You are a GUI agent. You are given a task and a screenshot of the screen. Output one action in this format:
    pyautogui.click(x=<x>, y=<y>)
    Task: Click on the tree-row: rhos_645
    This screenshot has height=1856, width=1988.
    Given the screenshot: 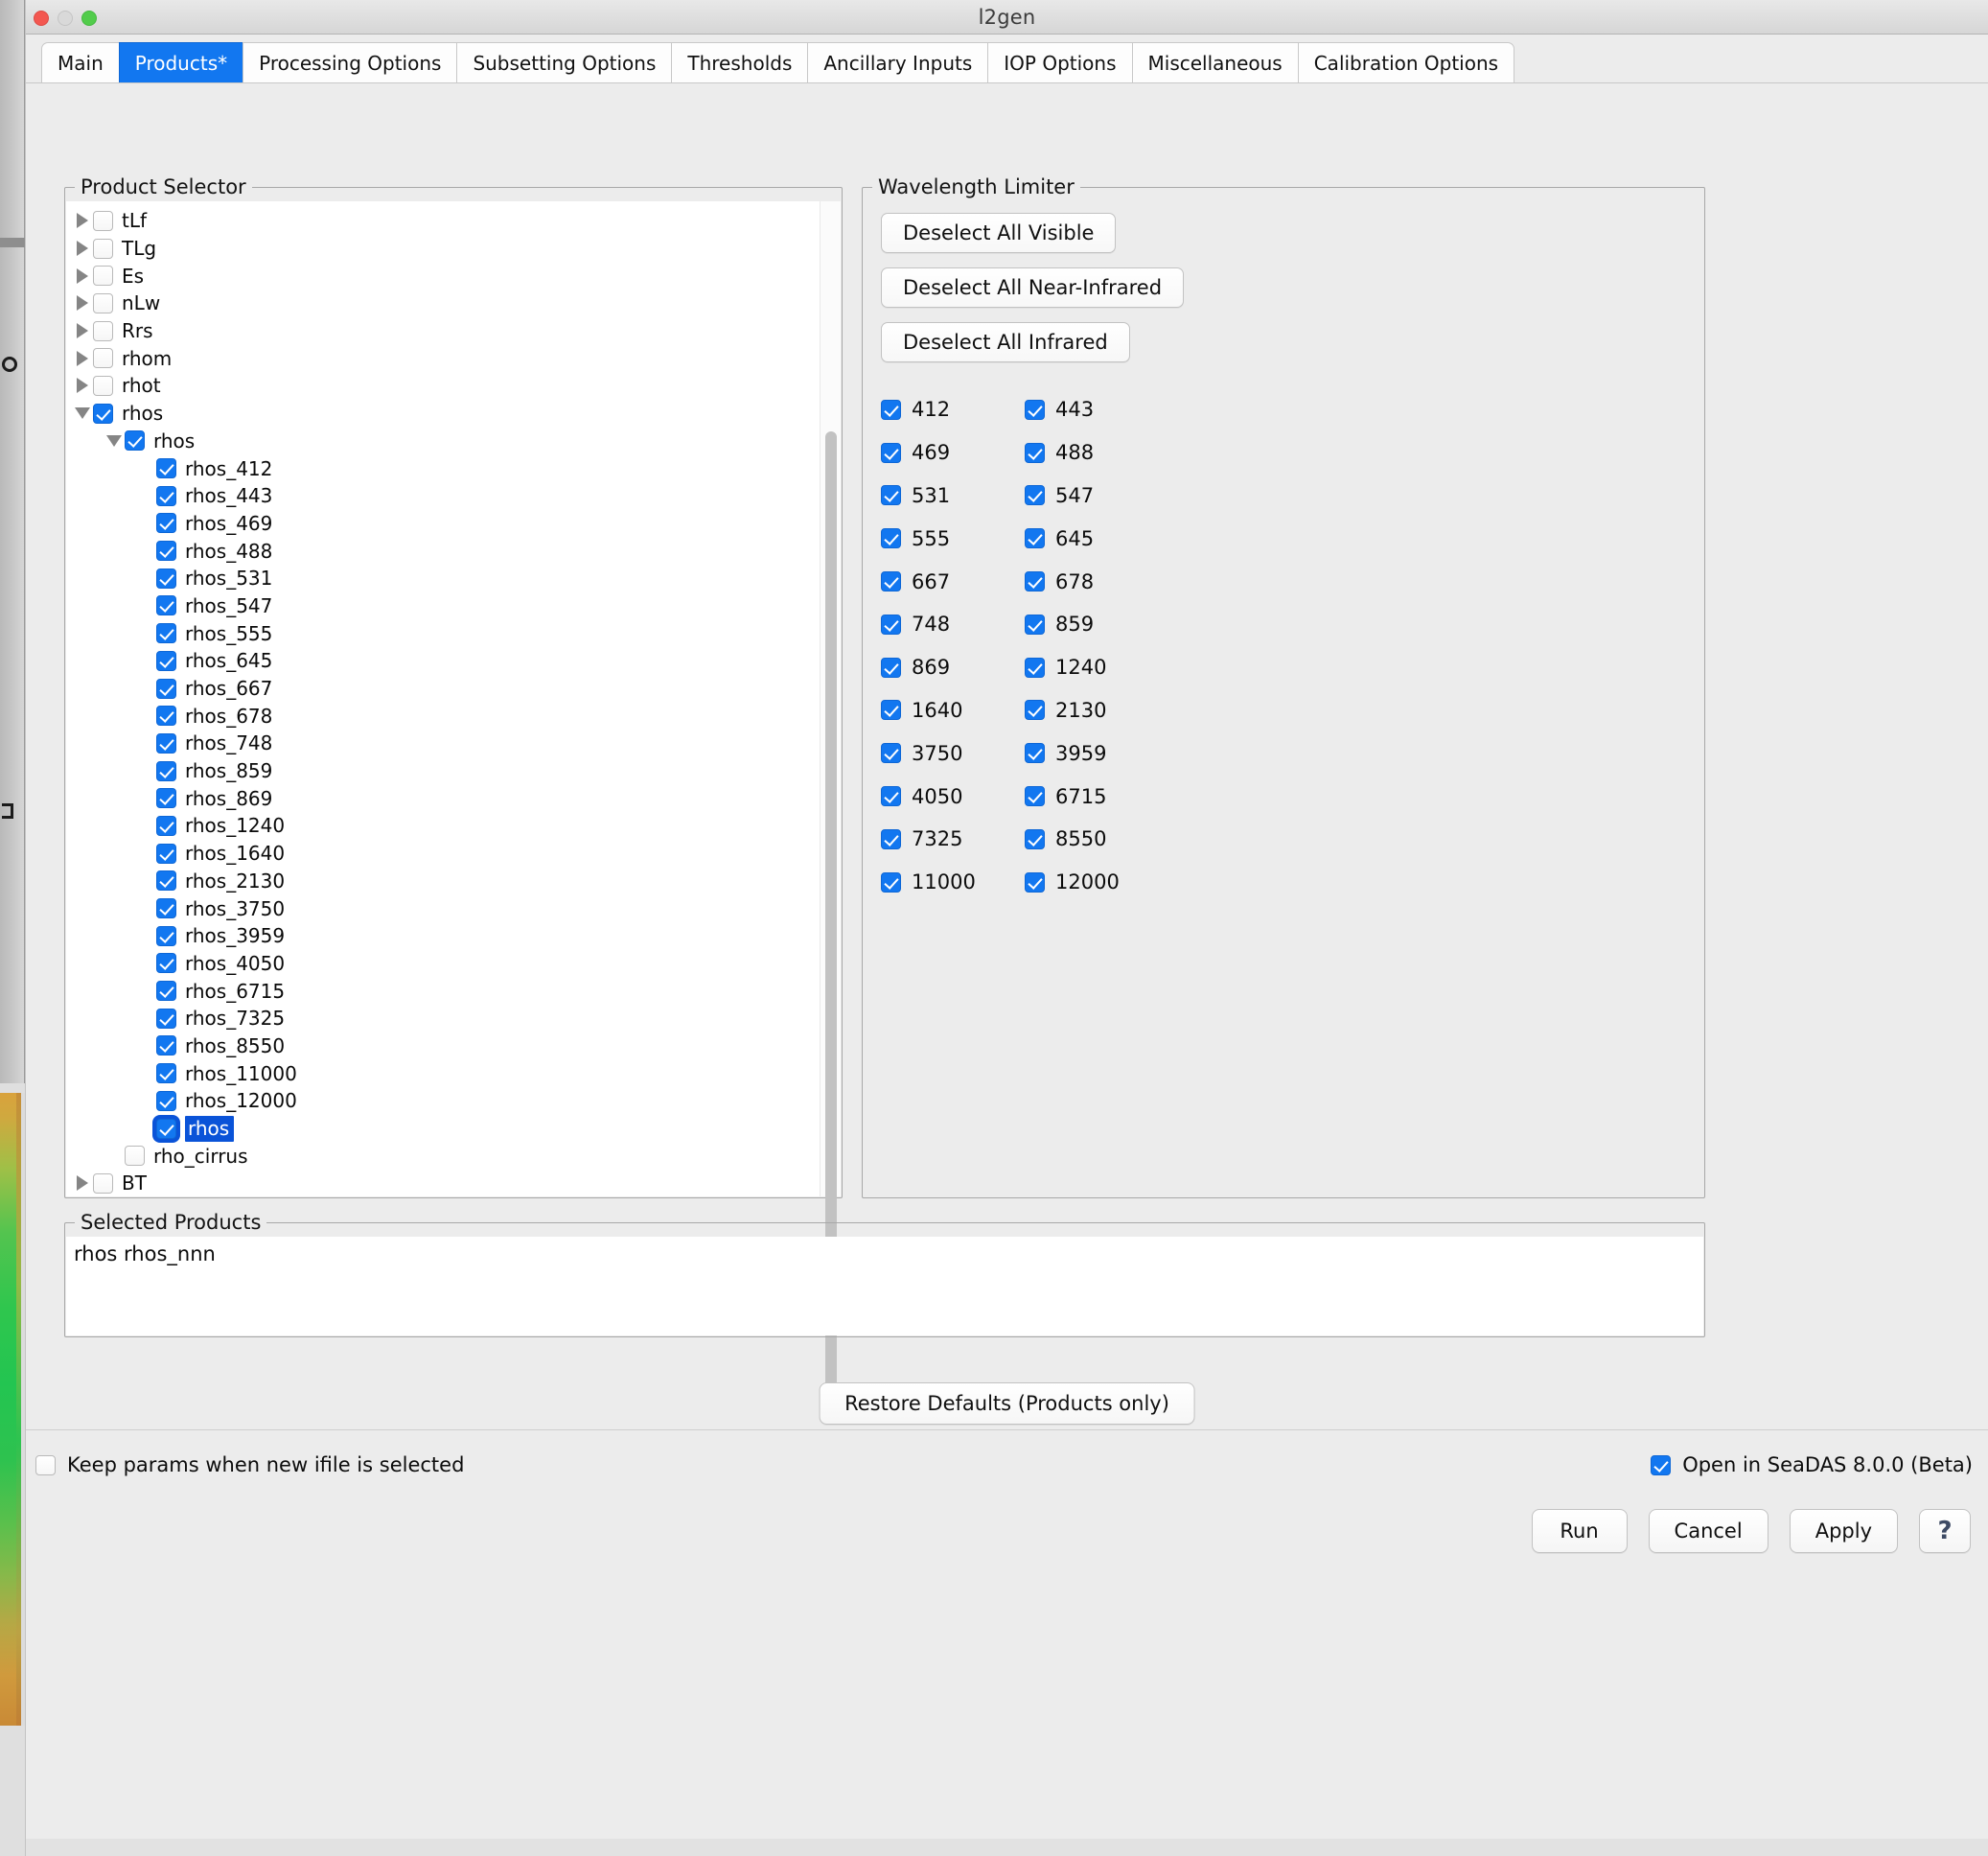 What is the action you would take?
    pyautogui.click(x=443, y=661)
    